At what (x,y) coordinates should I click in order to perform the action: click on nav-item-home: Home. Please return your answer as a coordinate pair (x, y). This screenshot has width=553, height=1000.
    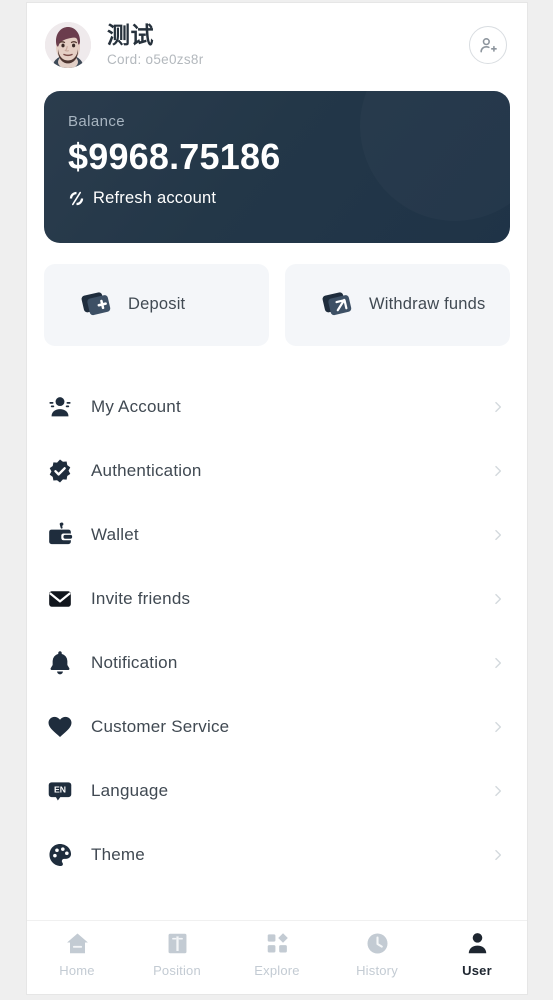
    Looking at the image, I should click on (77, 954).